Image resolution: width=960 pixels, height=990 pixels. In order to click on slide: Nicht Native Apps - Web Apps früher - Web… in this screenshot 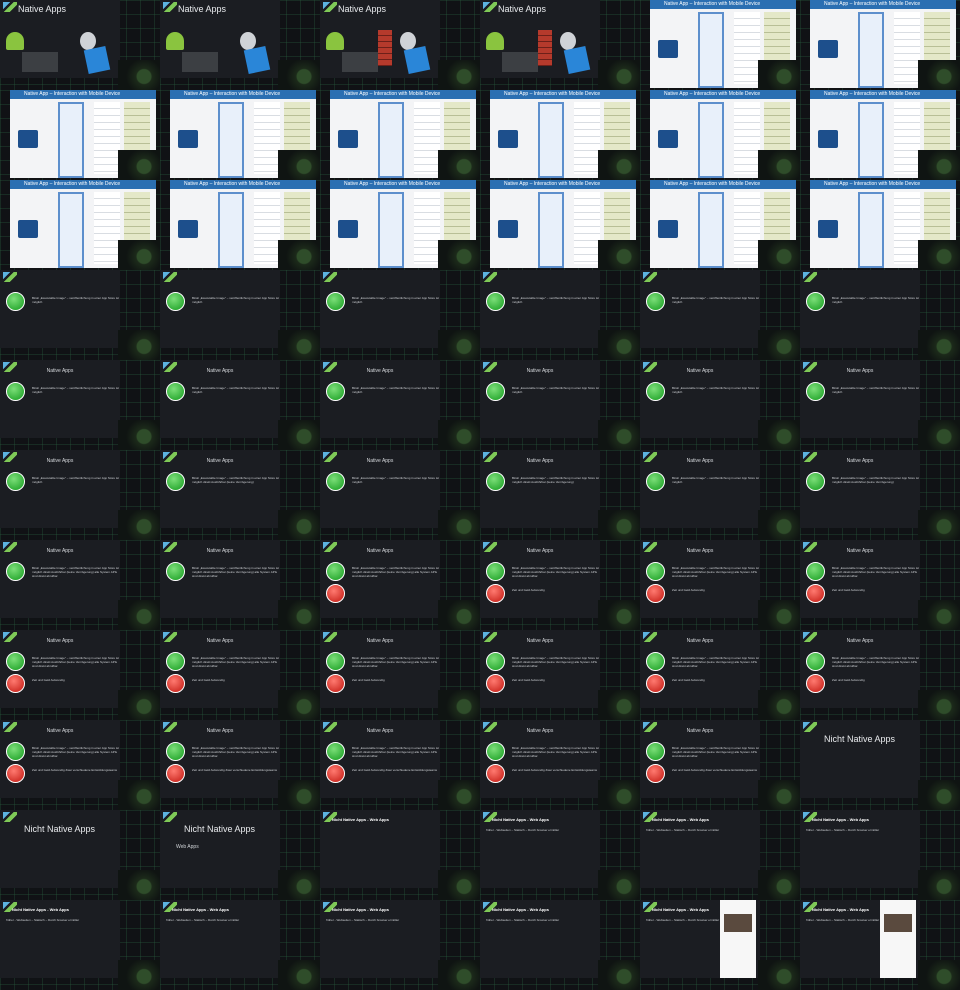, I will do `click(700, 849)`.